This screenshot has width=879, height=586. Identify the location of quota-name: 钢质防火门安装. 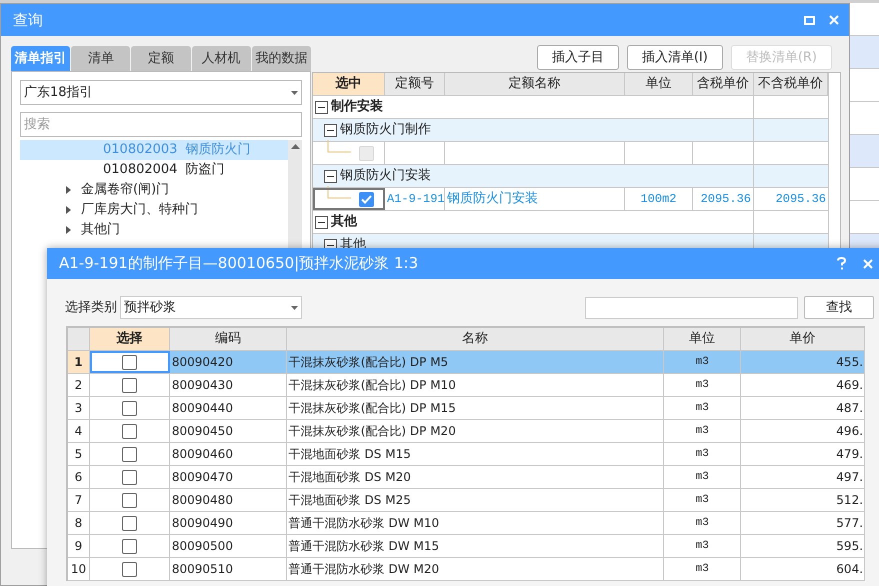
(492, 199).